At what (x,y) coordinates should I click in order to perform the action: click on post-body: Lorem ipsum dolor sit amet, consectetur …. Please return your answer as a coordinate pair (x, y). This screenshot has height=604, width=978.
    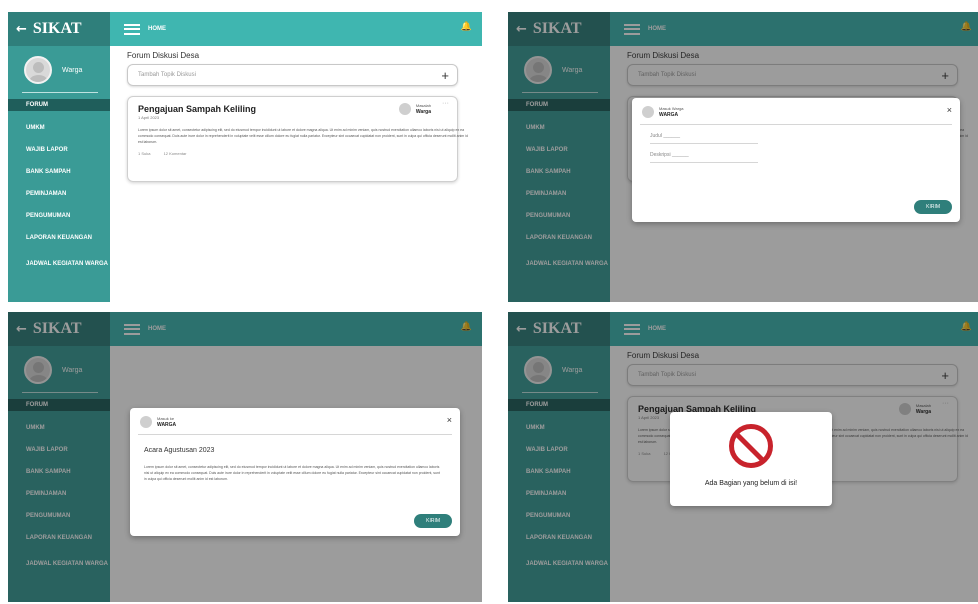
    Looking at the image, I should click on (303, 136).